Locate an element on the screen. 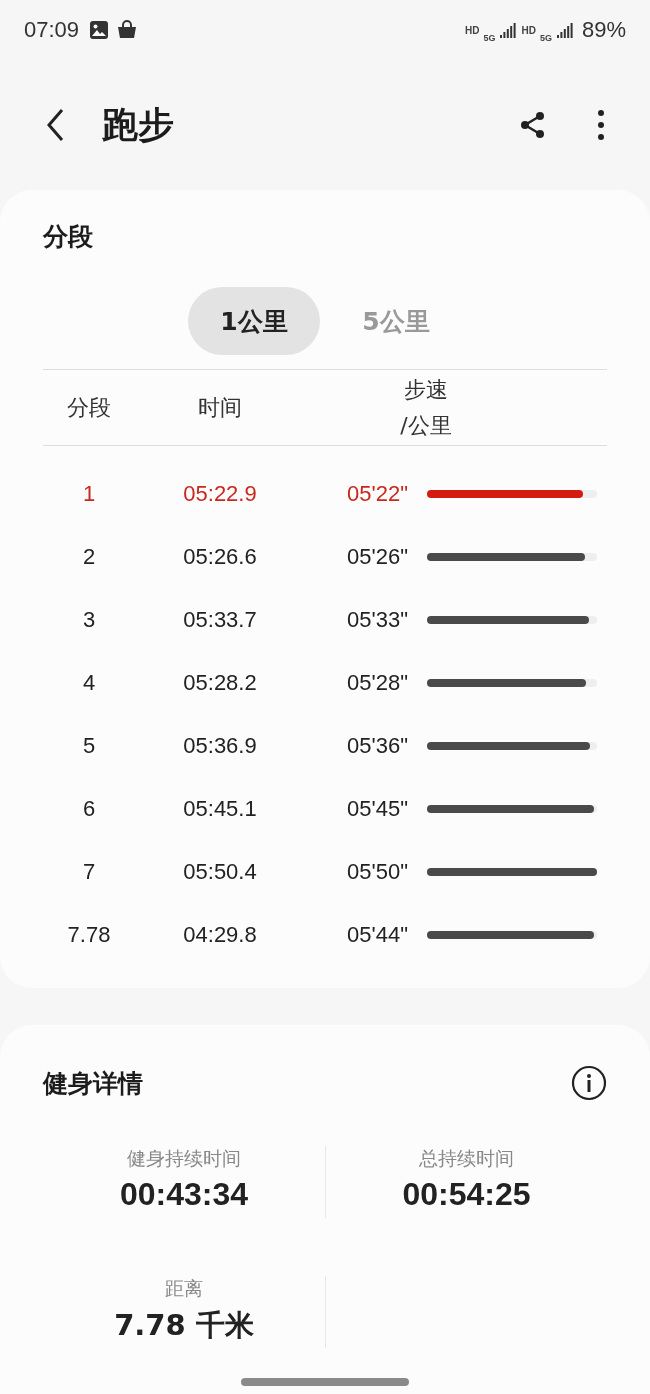 Image resolution: width=650 pixels, height=1394 pixels. time-cell-text: 05:28.2 is located at coordinates (220, 682).